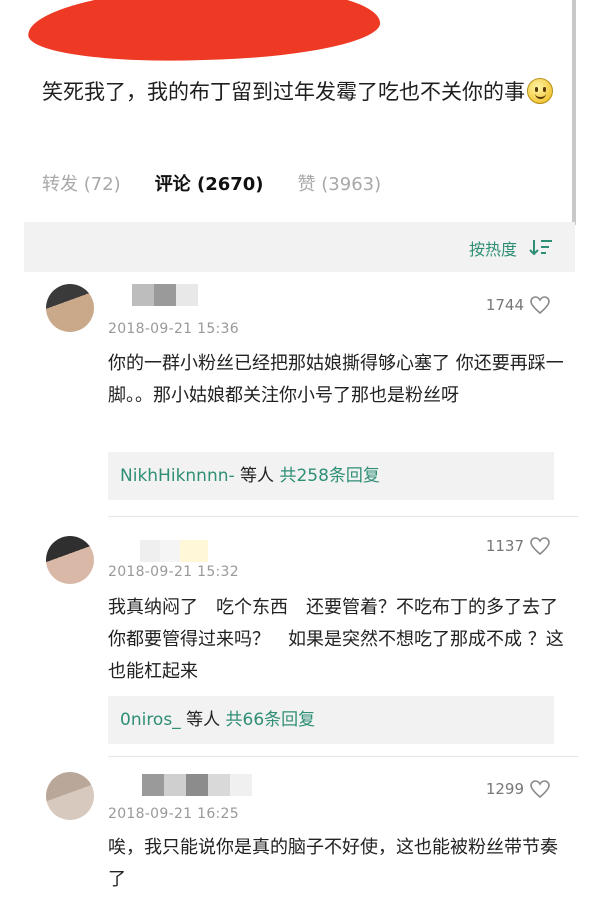 The image size is (600, 906). I want to click on like-control: 1299, so click(518, 789).